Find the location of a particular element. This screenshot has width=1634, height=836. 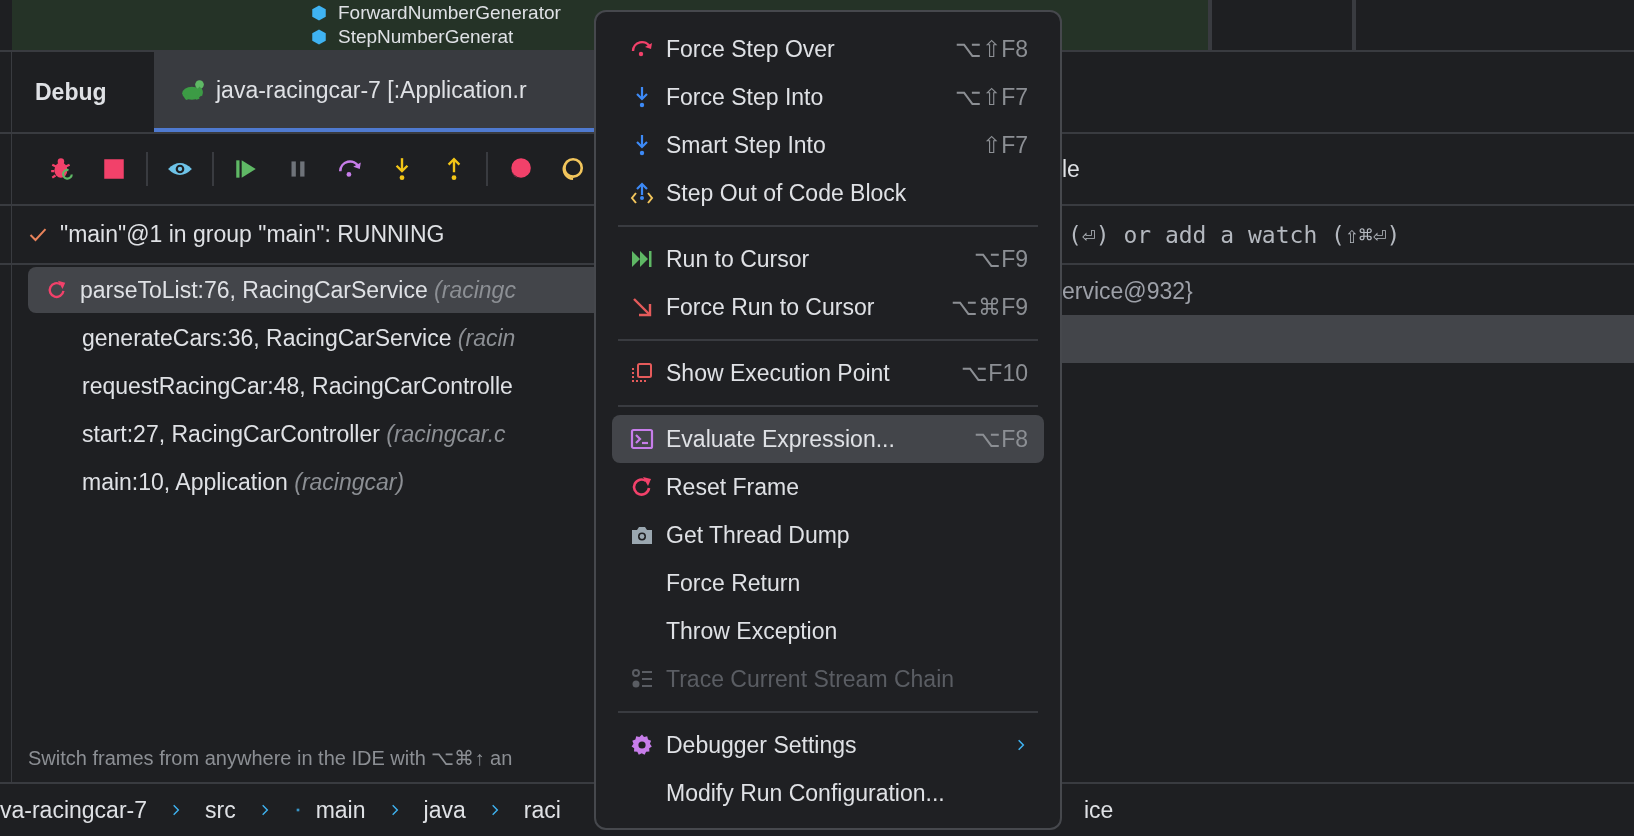

debug-icon is located at coordinates (62, 169).